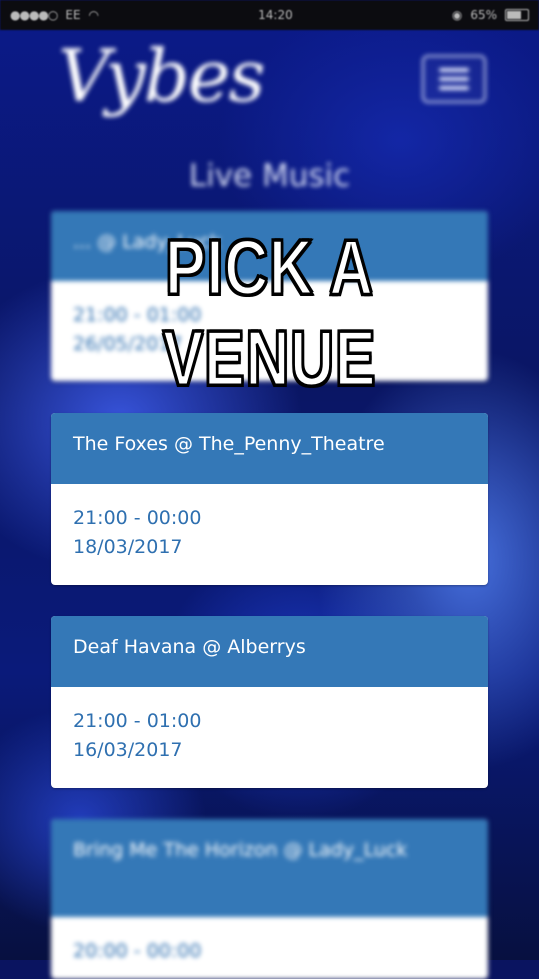 Image resolution: width=539 pixels, height=979 pixels. What do you see at coordinates (269, 736) in the screenshot?
I see `event-details: 21:00 - 01:00 16/03/2017` at bounding box center [269, 736].